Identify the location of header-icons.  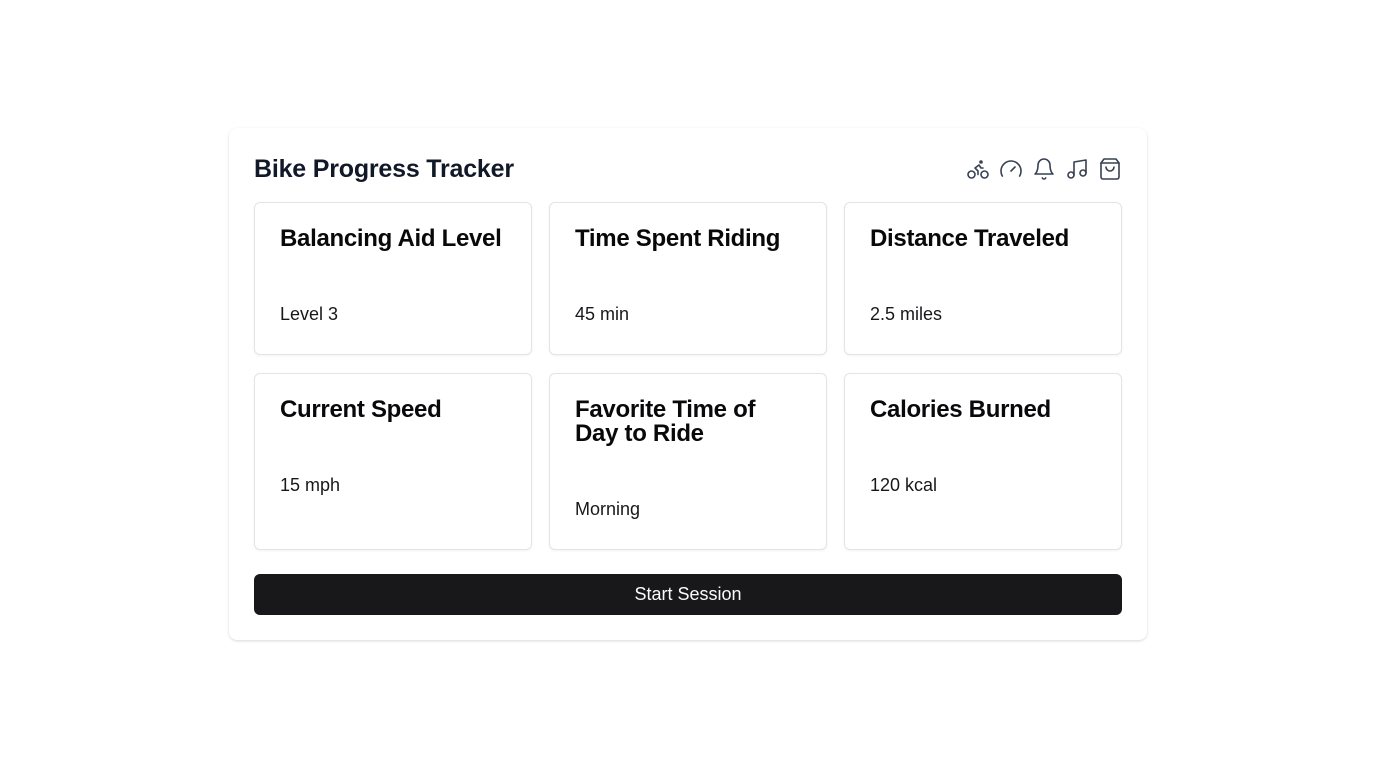
(1044, 169).